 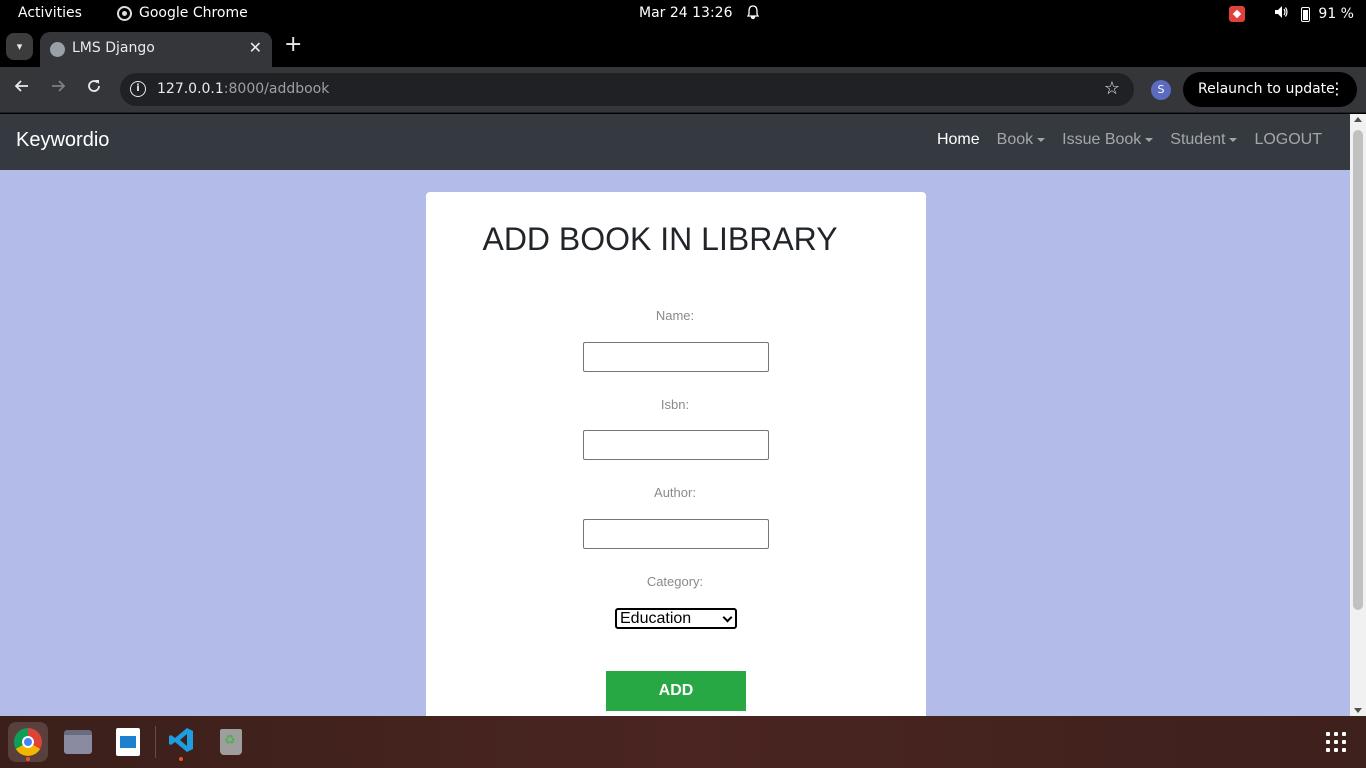 I want to click on scroll-down-arrow-icon, so click(x=1358, y=710).